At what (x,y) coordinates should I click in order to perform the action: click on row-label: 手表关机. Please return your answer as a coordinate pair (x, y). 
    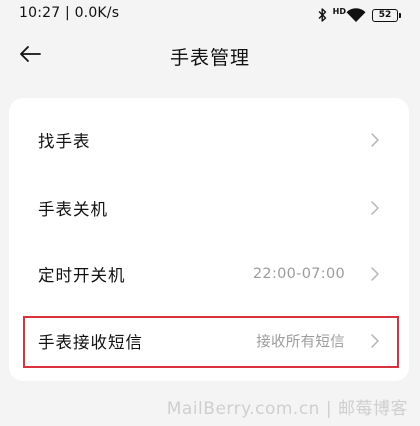
    Looking at the image, I should click on (73, 209).